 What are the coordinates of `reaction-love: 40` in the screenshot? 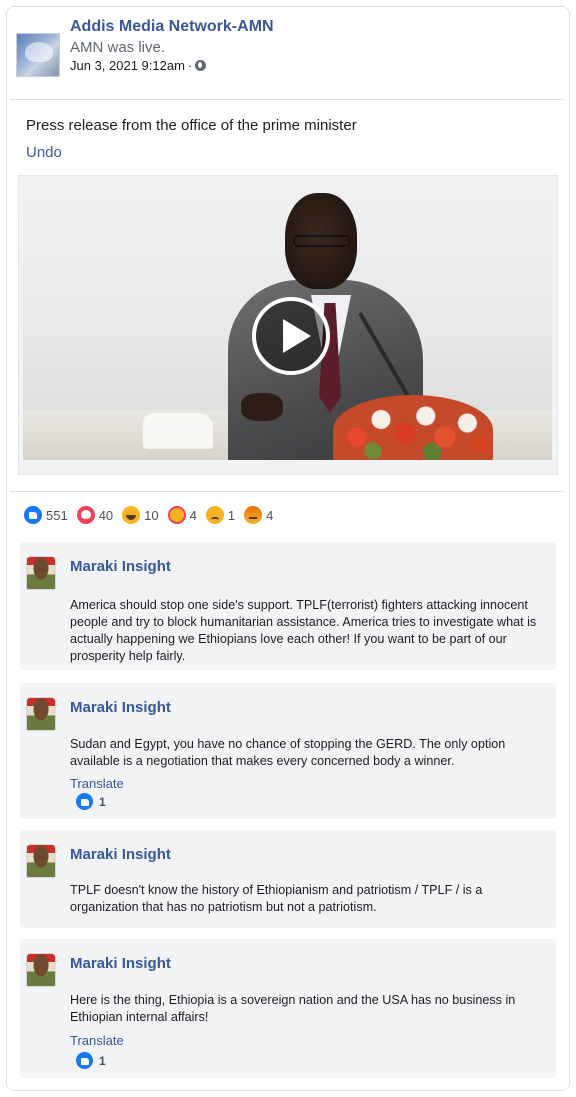 It's located at (95, 515).